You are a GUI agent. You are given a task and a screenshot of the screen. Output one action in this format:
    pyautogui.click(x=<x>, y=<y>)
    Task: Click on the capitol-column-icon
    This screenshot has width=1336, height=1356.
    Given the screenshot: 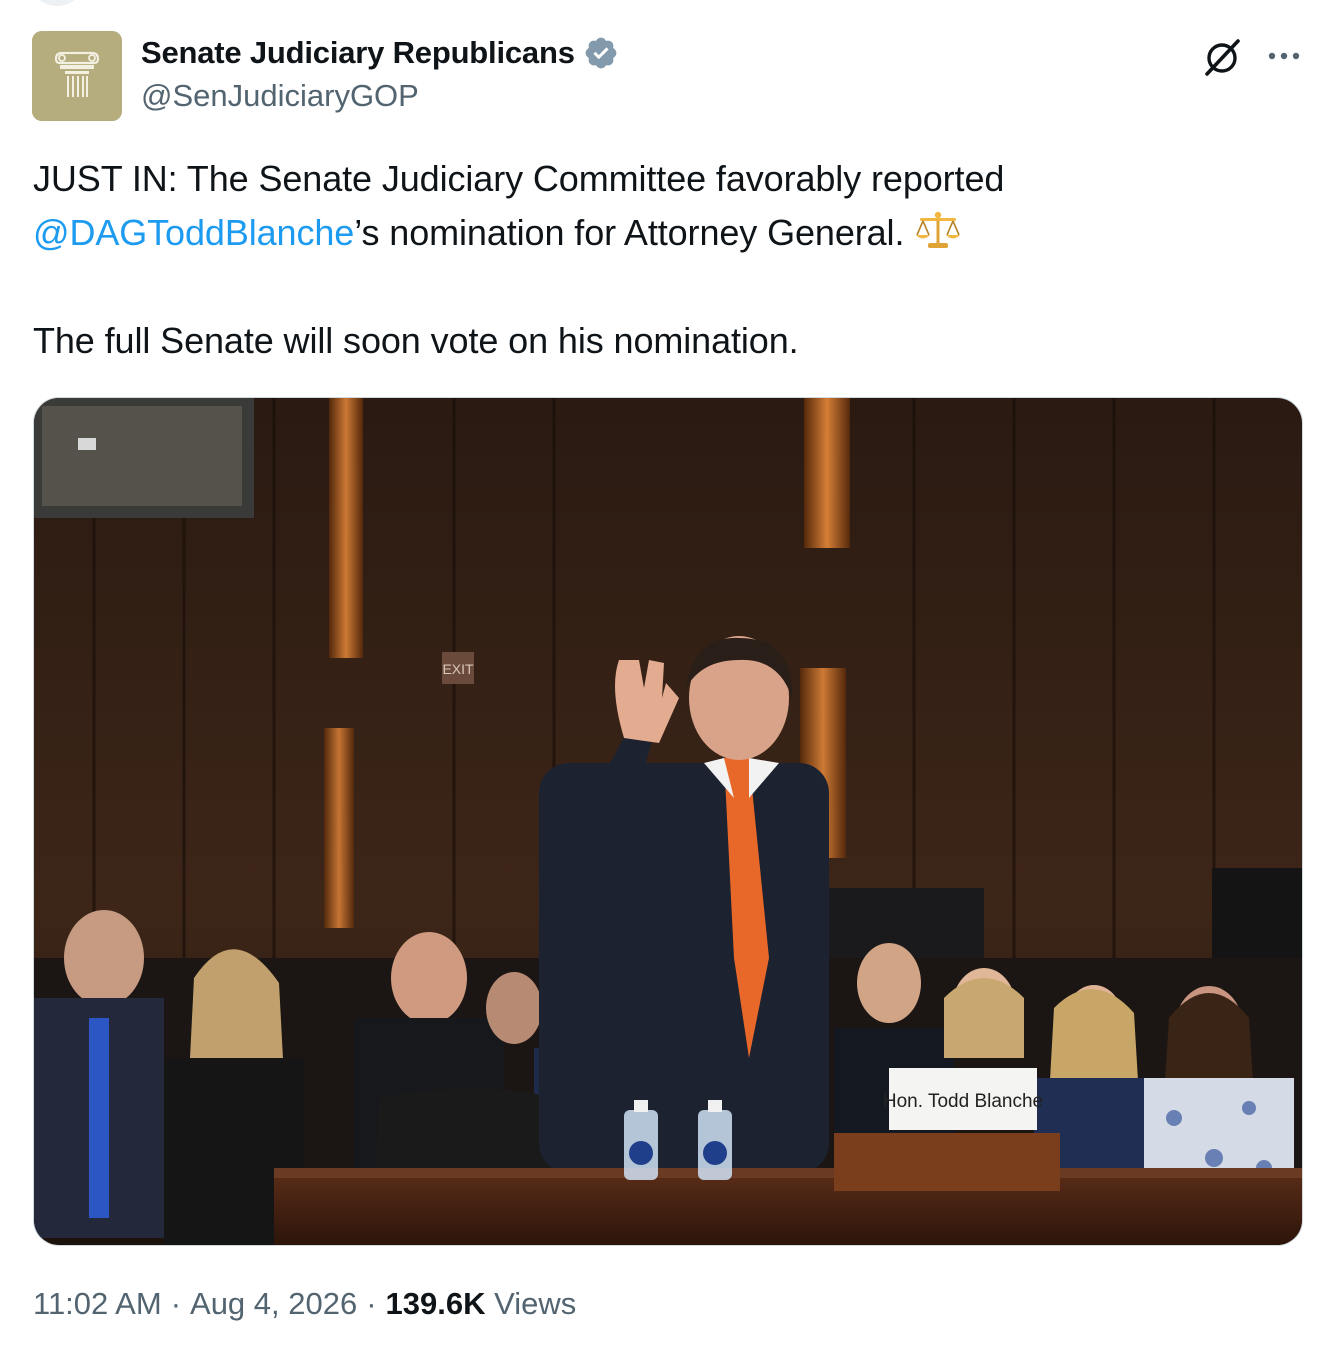 What is the action you would take?
    pyautogui.click(x=77, y=76)
    